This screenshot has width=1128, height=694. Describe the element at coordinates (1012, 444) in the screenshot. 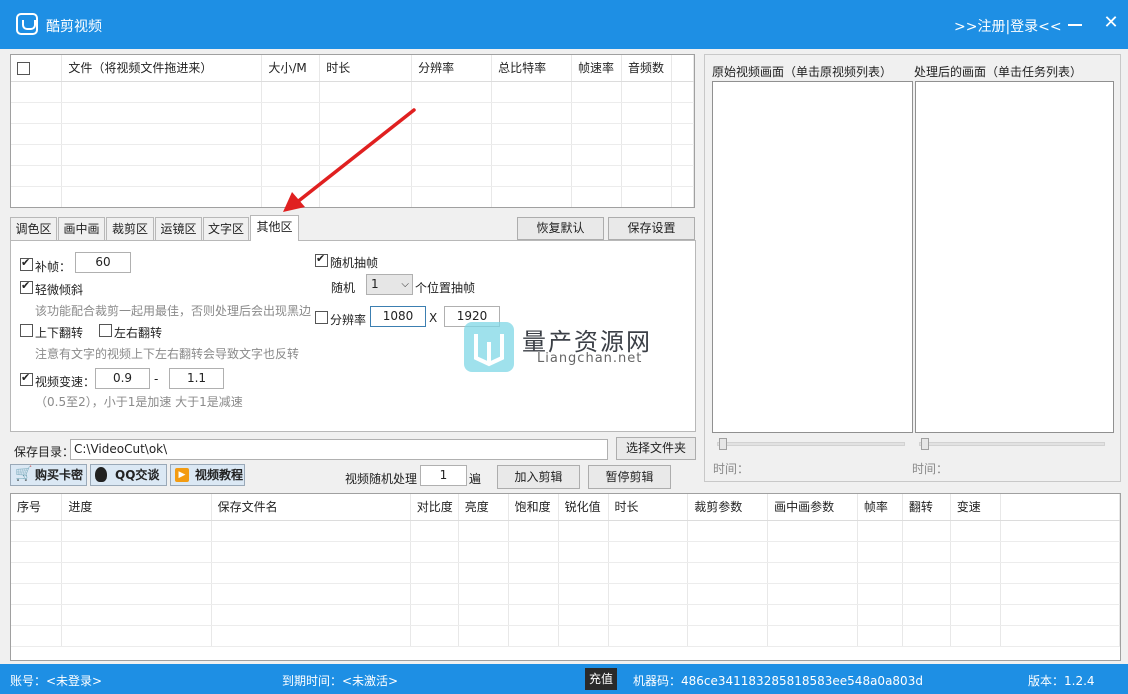

I see `processed-seek-track` at that location.